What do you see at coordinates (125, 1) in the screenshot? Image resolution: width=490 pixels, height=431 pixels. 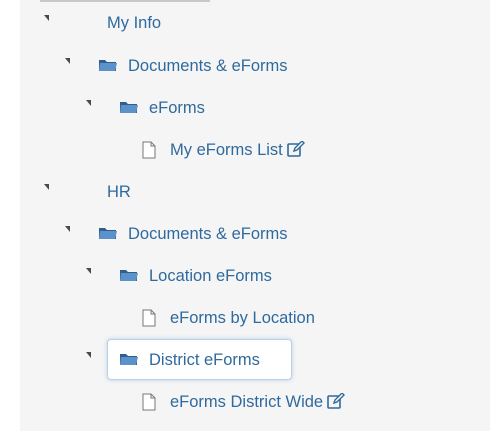 I see `top-divider` at bounding box center [125, 1].